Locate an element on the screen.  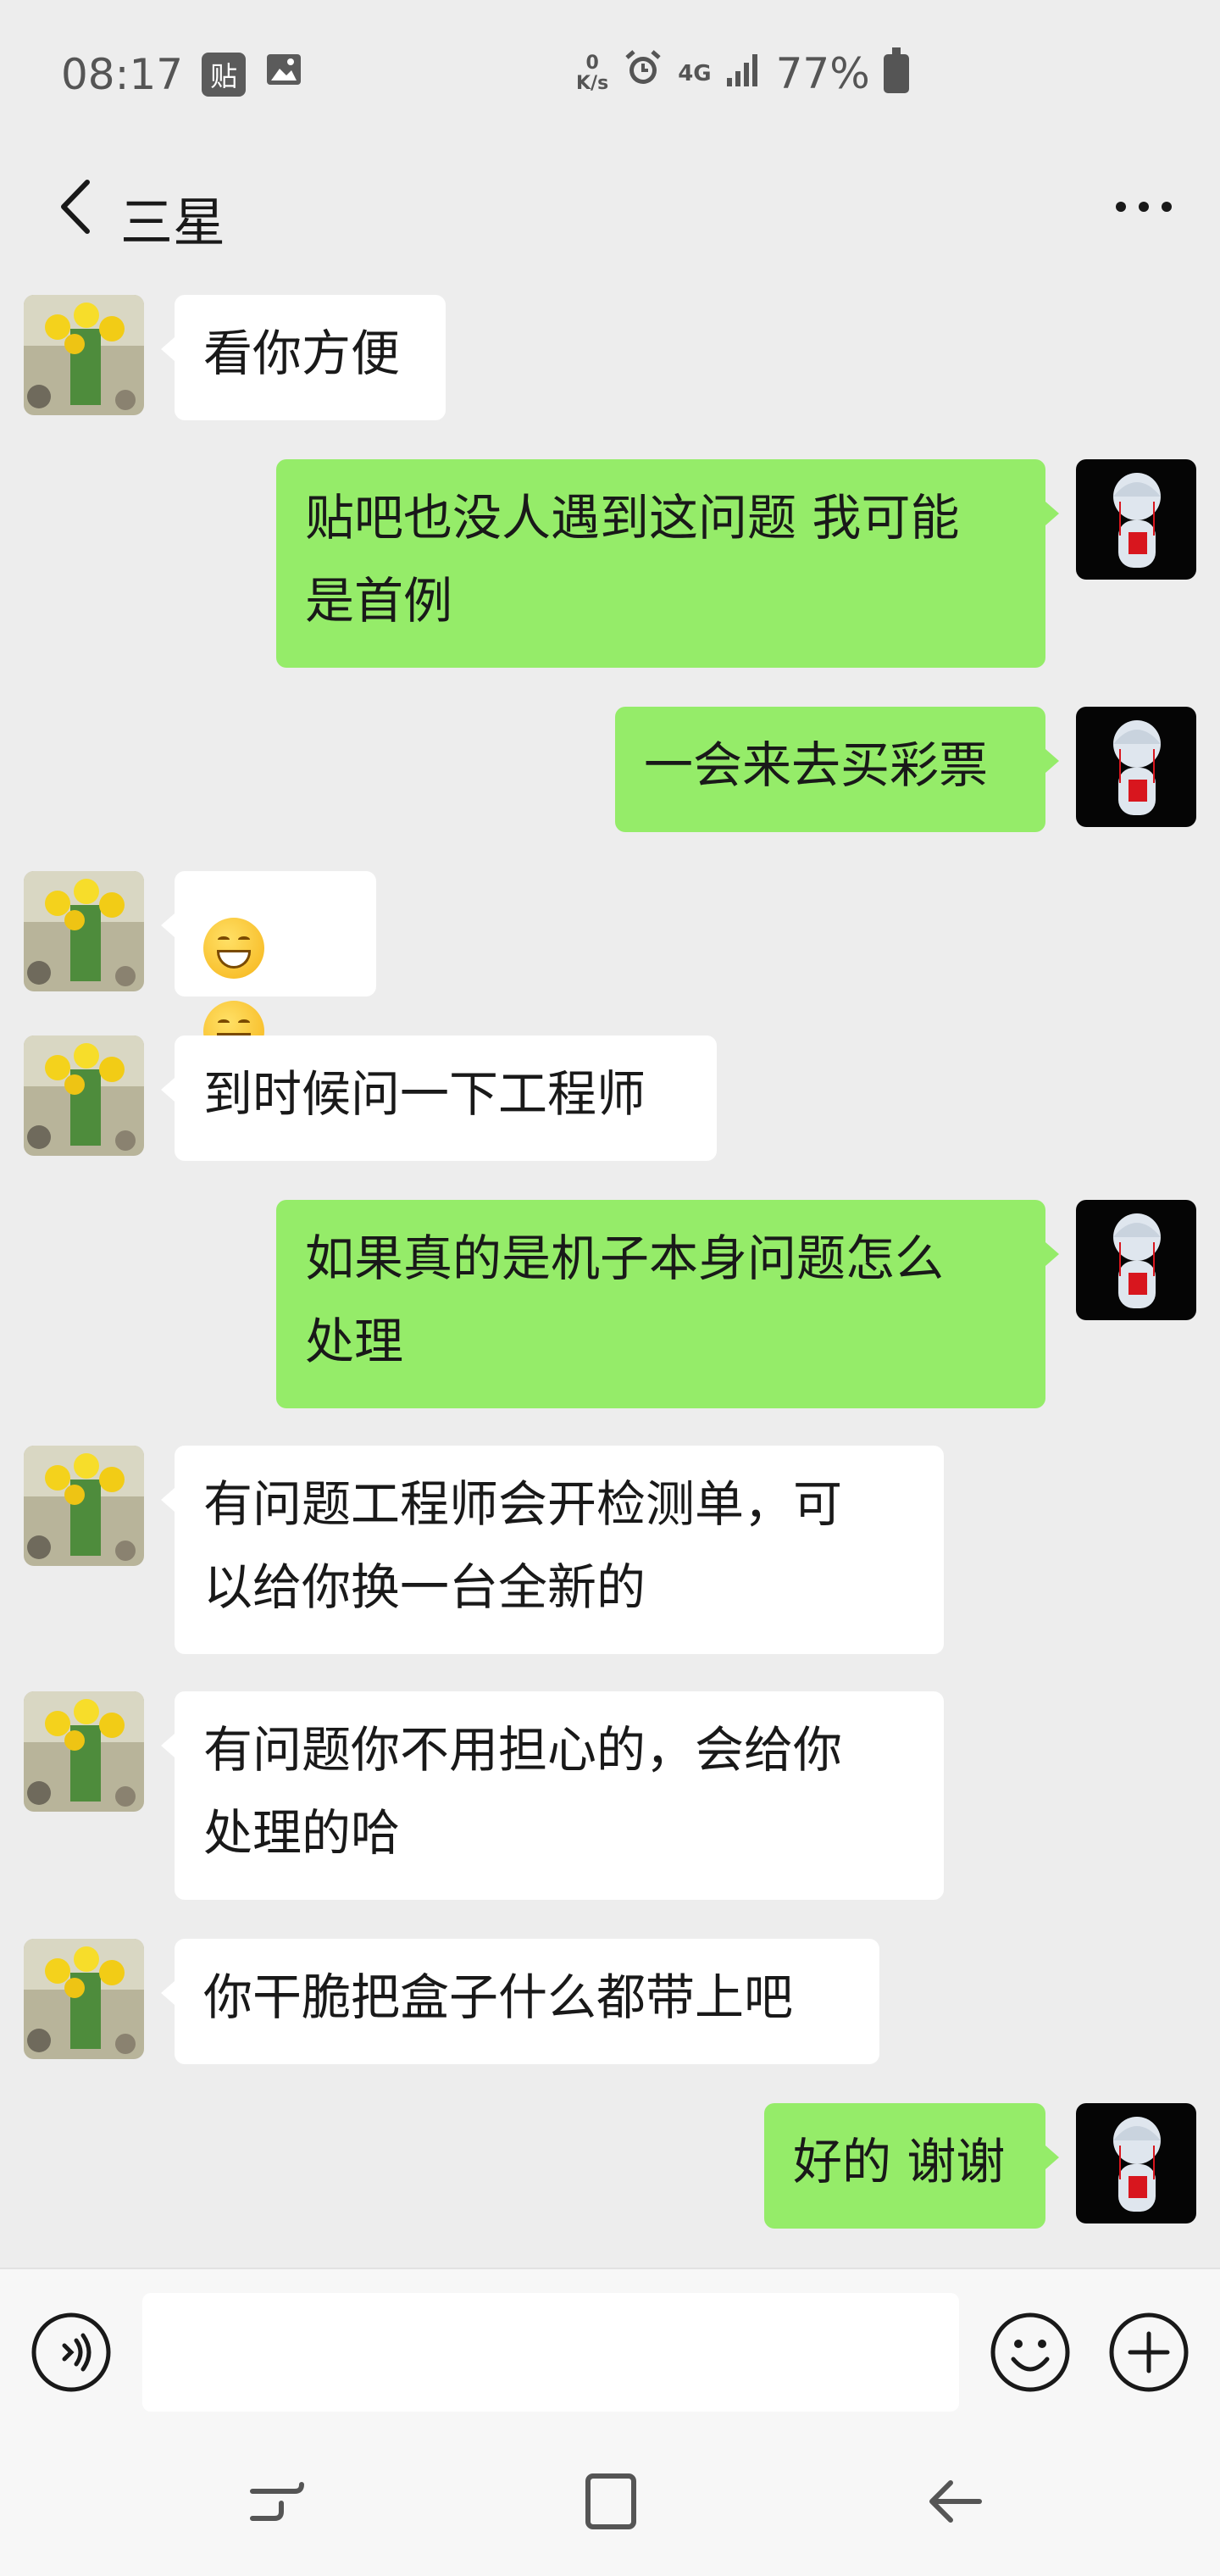
message-bubble-outgoing: 贴吧也没人遇到这问题 我可能 是首例 is located at coordinates (667, 563).